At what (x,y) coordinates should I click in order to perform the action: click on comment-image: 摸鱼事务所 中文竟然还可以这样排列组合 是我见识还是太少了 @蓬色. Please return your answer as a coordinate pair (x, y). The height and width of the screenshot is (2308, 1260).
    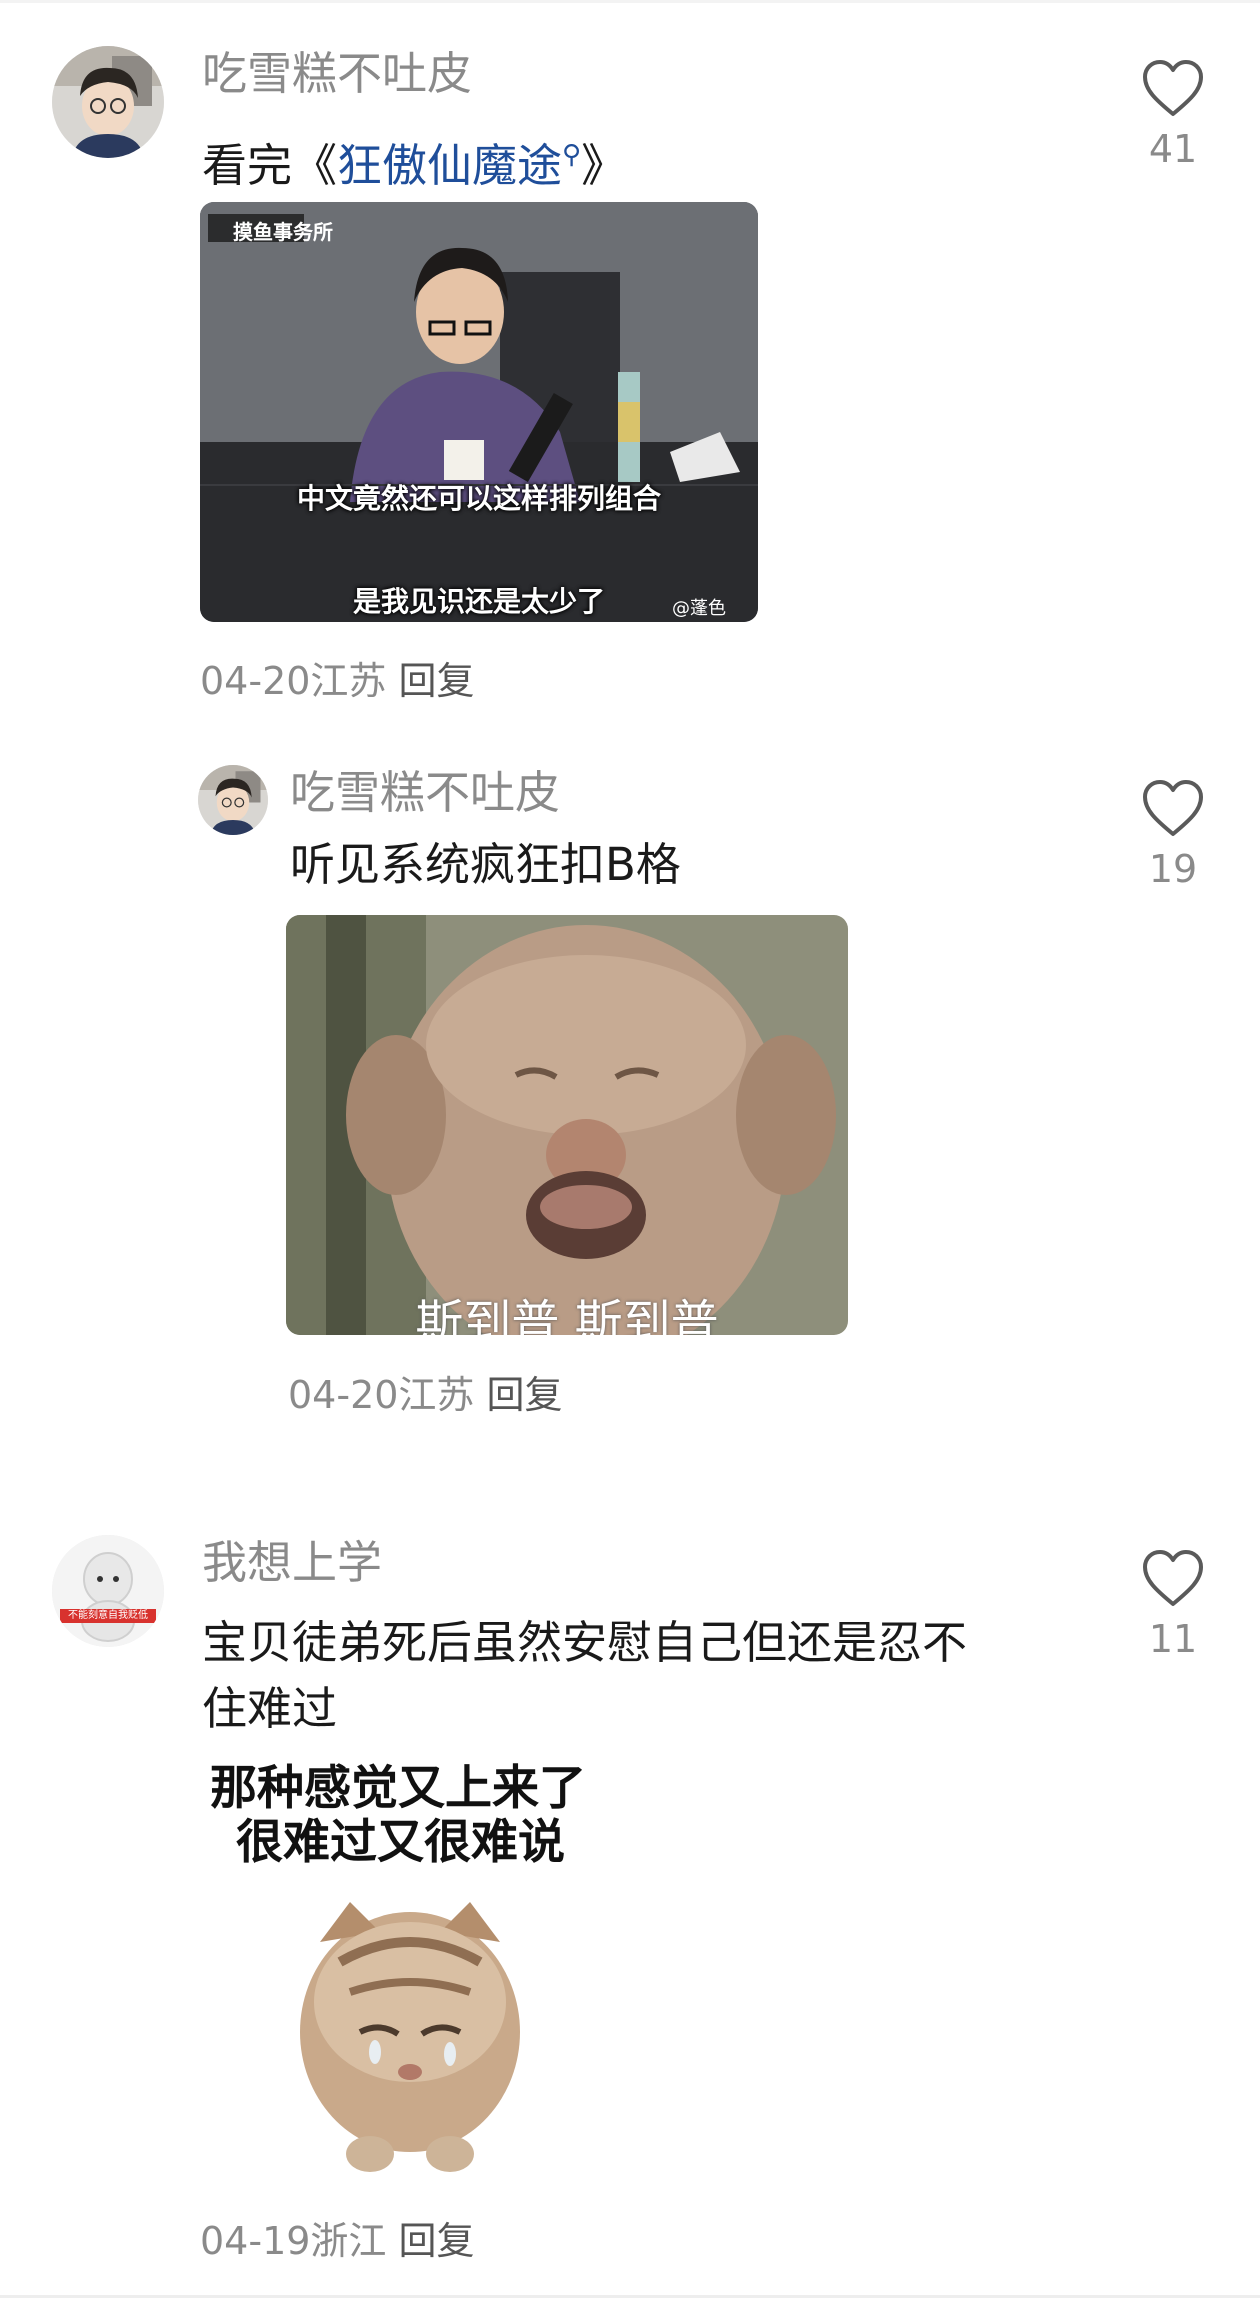
    Looking at the image, I should click on (479, 412).